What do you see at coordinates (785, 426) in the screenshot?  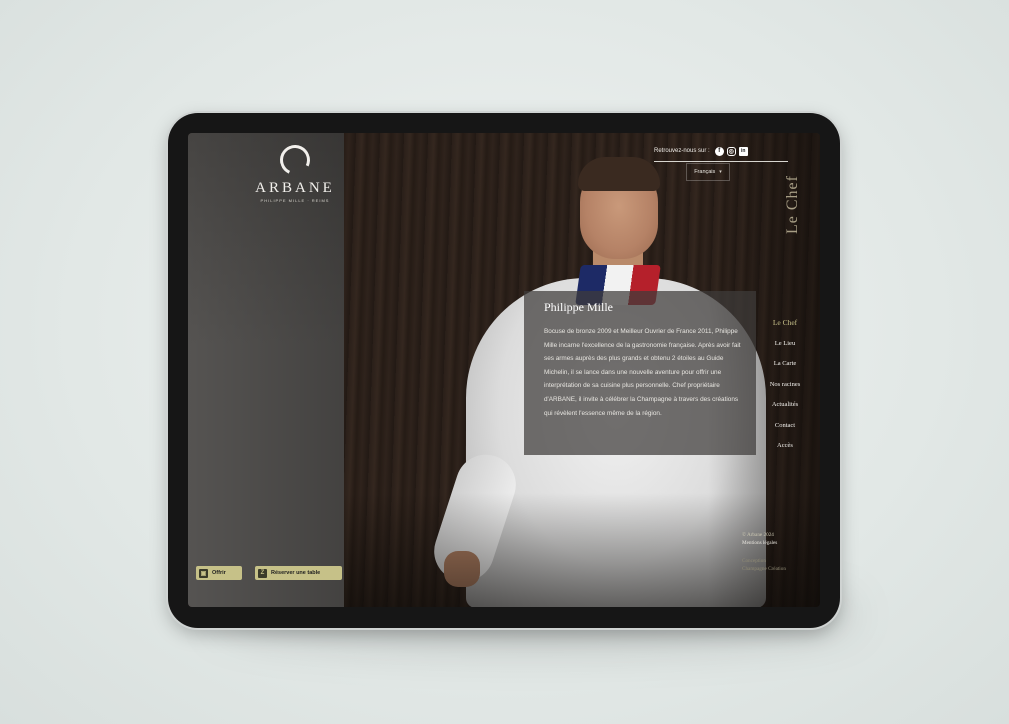 I see `nav-item-contact: Contact` at bounding box center [785, 426].